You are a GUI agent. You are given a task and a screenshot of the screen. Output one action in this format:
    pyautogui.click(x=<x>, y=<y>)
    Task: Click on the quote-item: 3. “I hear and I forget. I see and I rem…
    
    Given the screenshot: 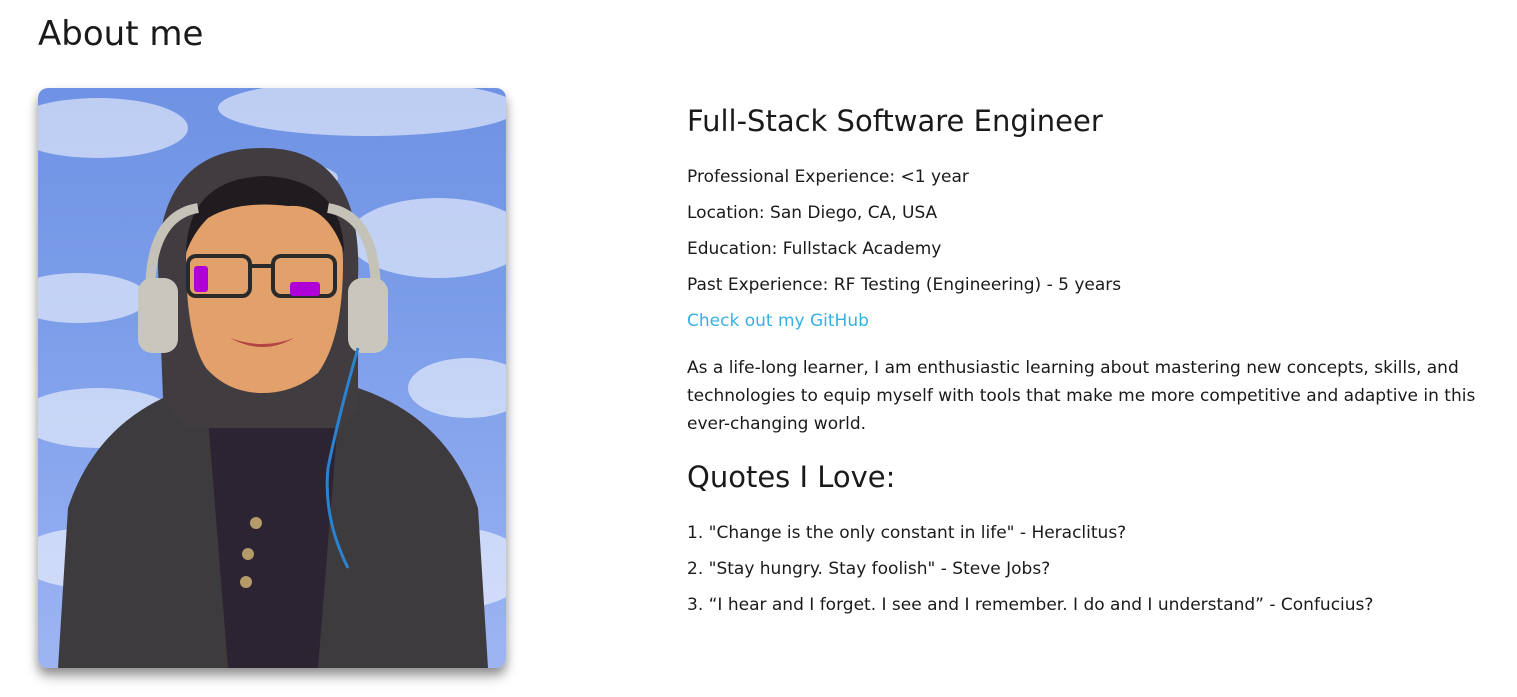 What is the action you would take?
    pyautogui.click(x=1030, y=605)
    